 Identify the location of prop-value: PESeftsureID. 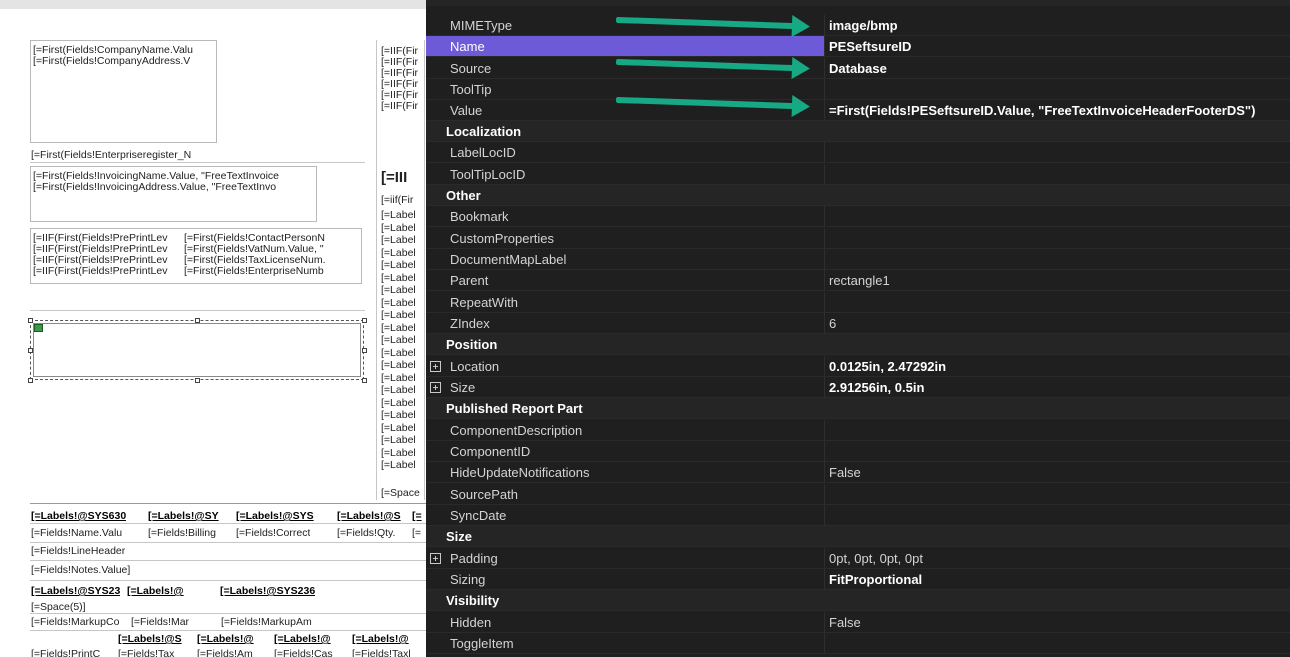
(1057, 46).